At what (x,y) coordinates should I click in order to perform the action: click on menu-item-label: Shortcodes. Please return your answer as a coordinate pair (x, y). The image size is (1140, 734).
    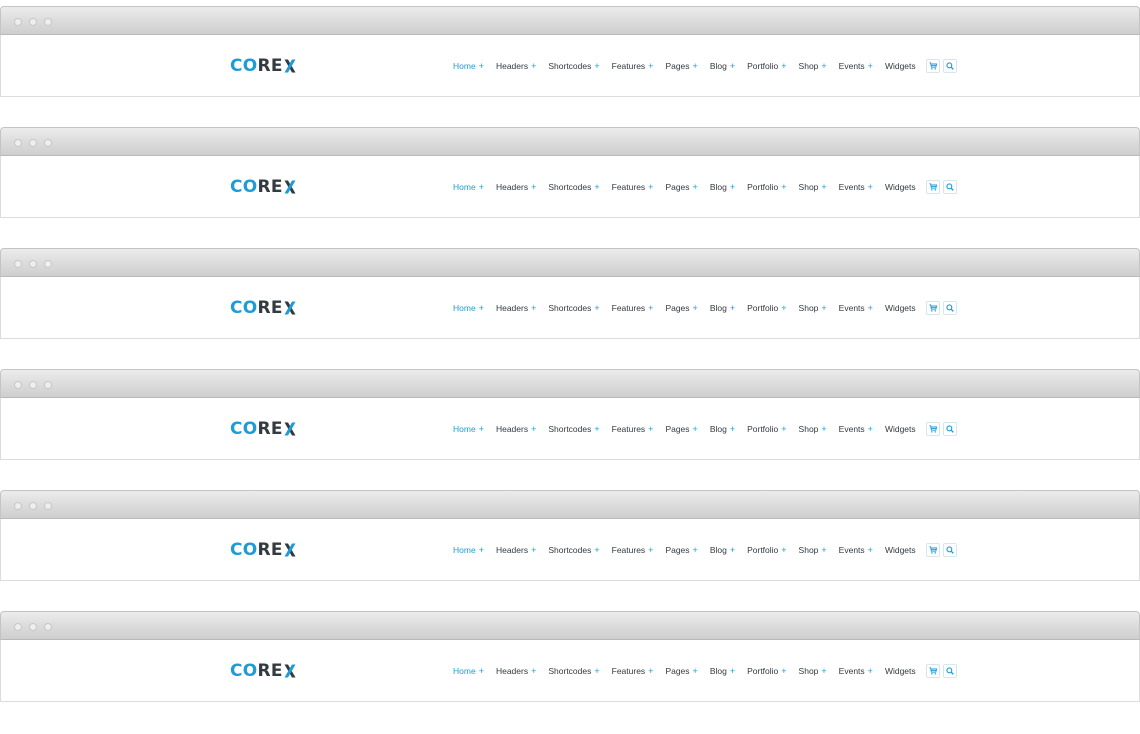
    Looking at the image, I should click on (570, 187).